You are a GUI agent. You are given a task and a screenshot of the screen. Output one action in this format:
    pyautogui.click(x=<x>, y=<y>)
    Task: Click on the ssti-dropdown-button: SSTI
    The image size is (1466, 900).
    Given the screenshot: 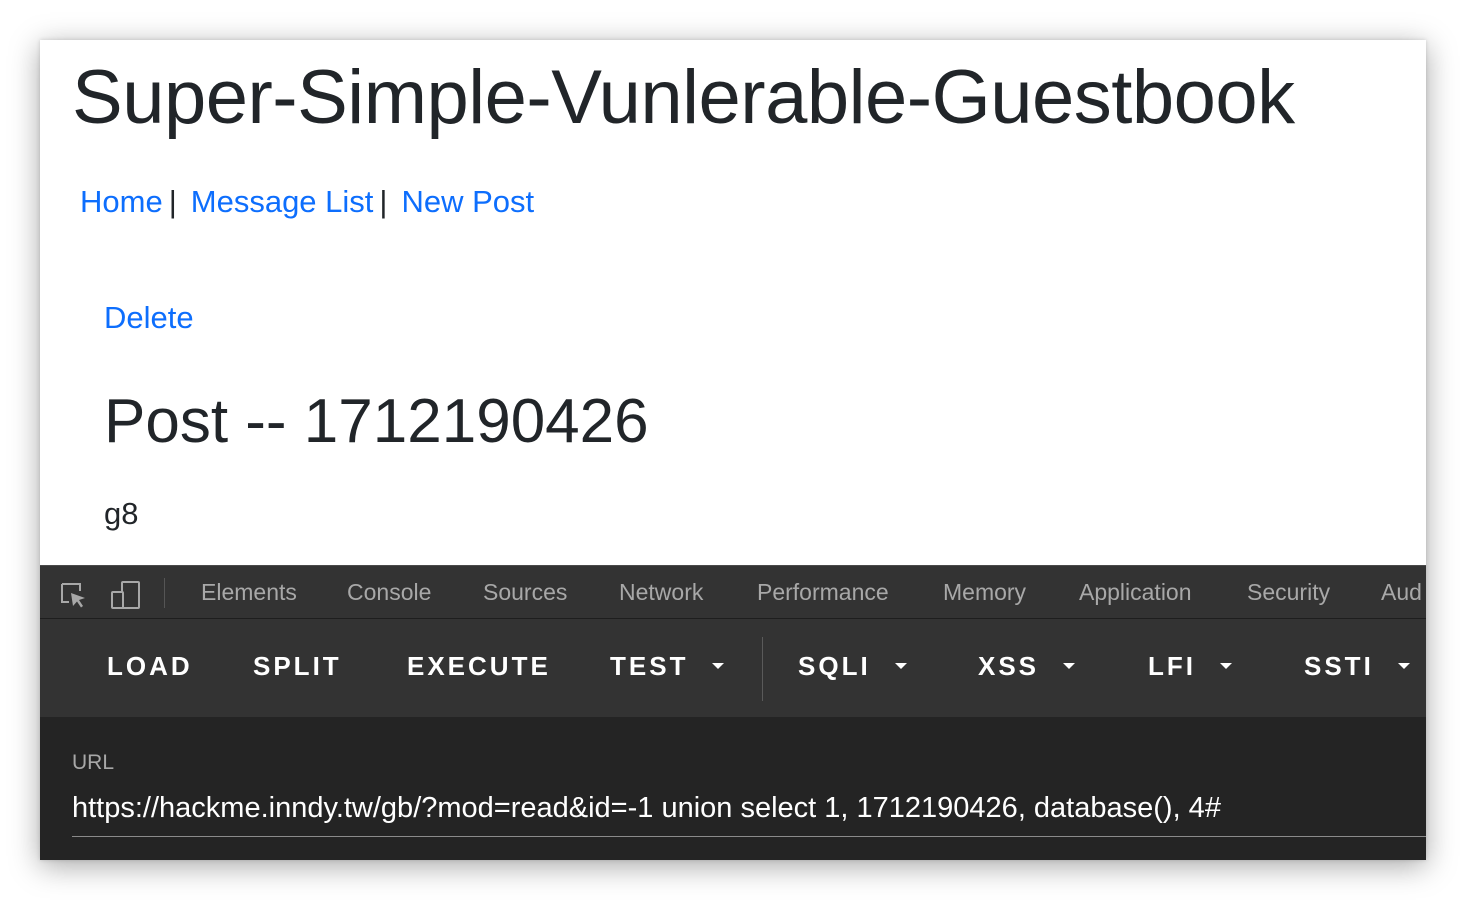 What is the action you would take?
    pyautogui.click(x=1357, y=666)
    